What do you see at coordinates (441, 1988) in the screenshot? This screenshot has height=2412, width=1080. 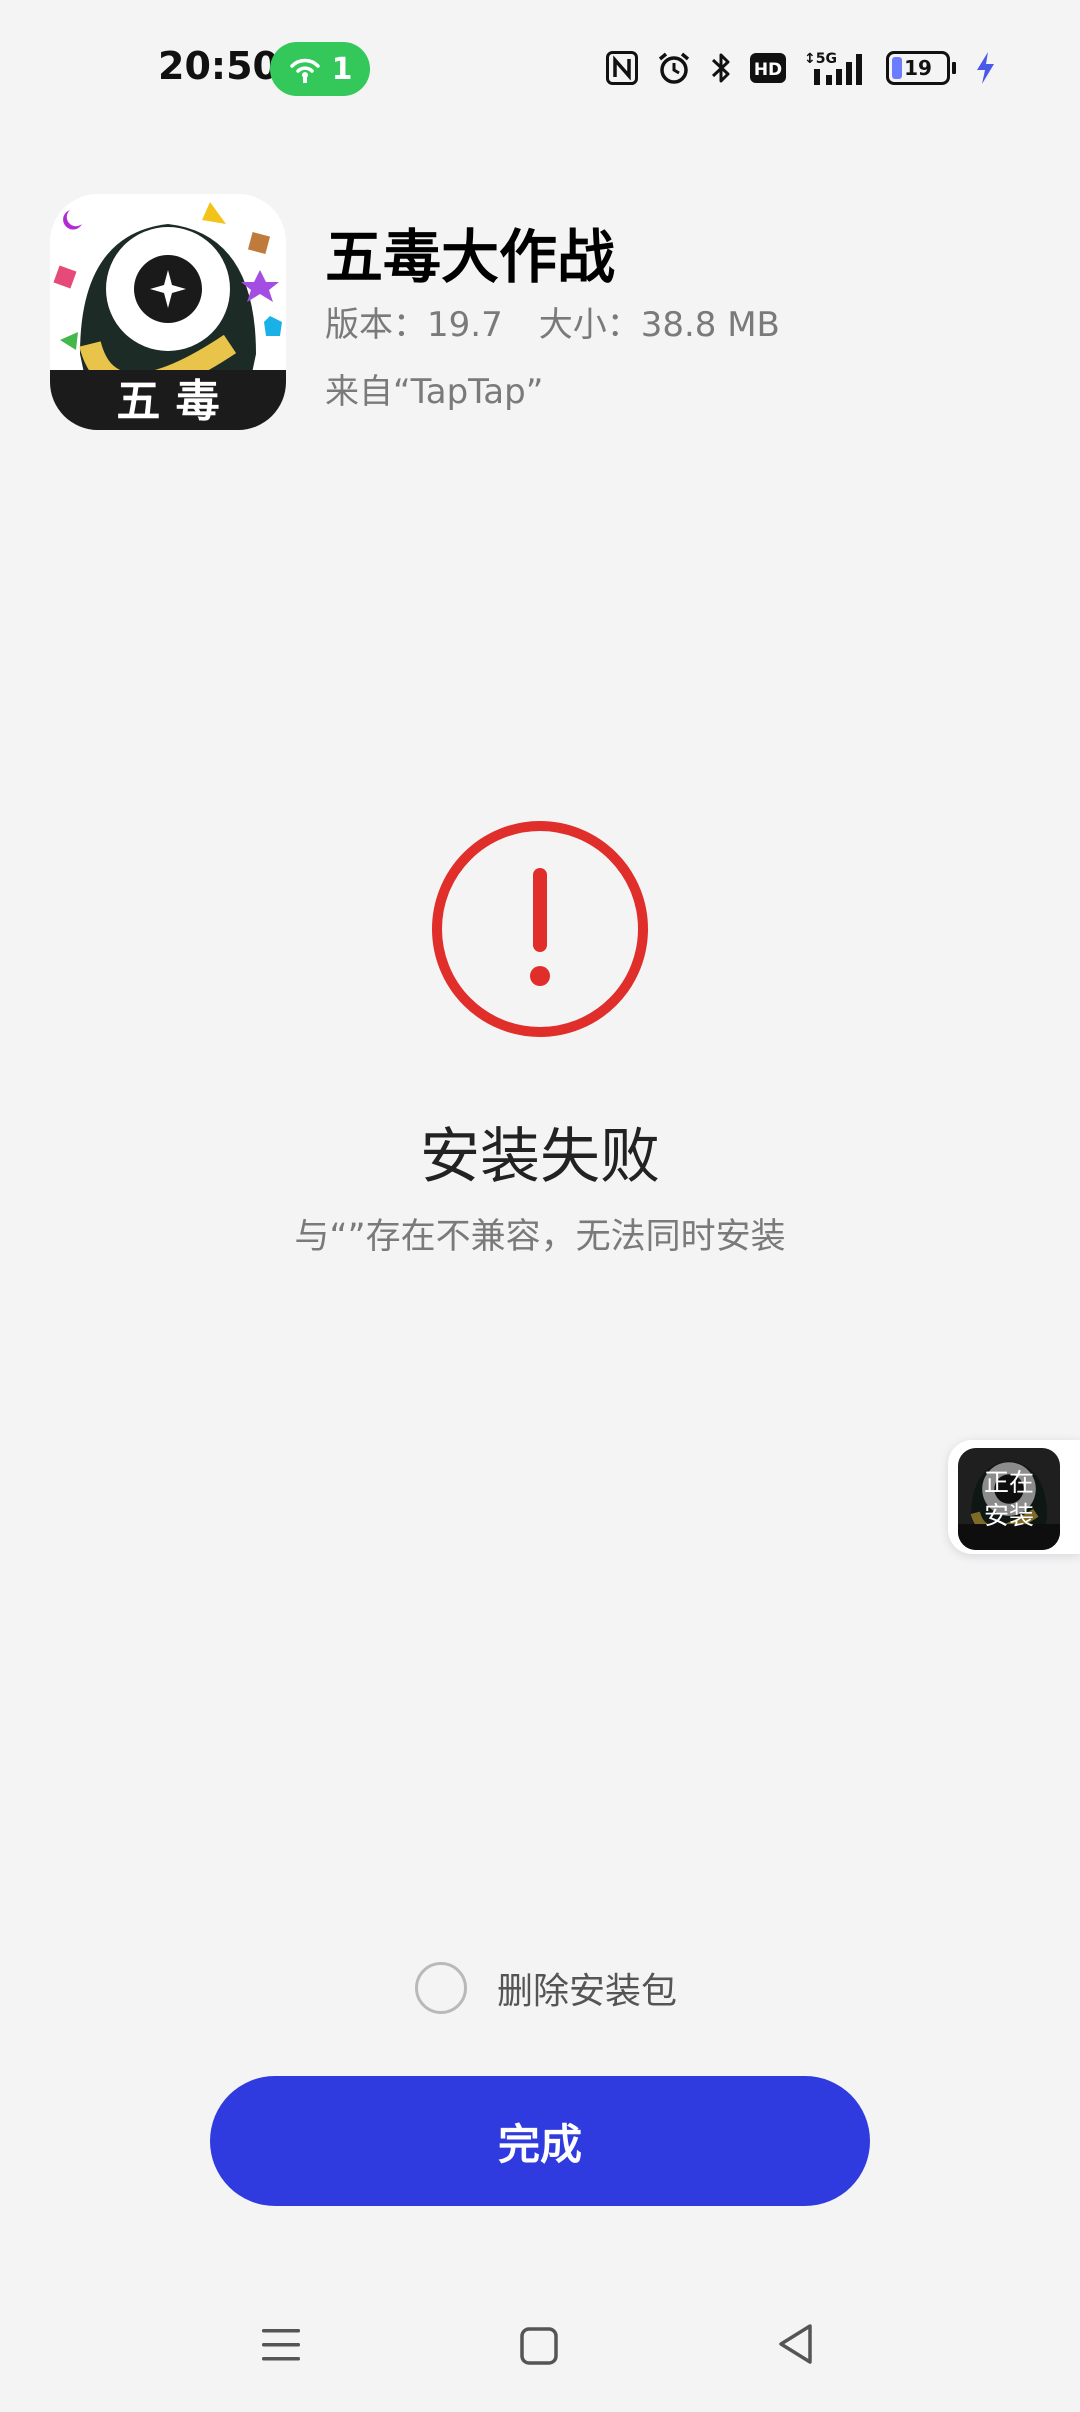 I see `delete-package-checkbox` at bounding box center [441, 1988].